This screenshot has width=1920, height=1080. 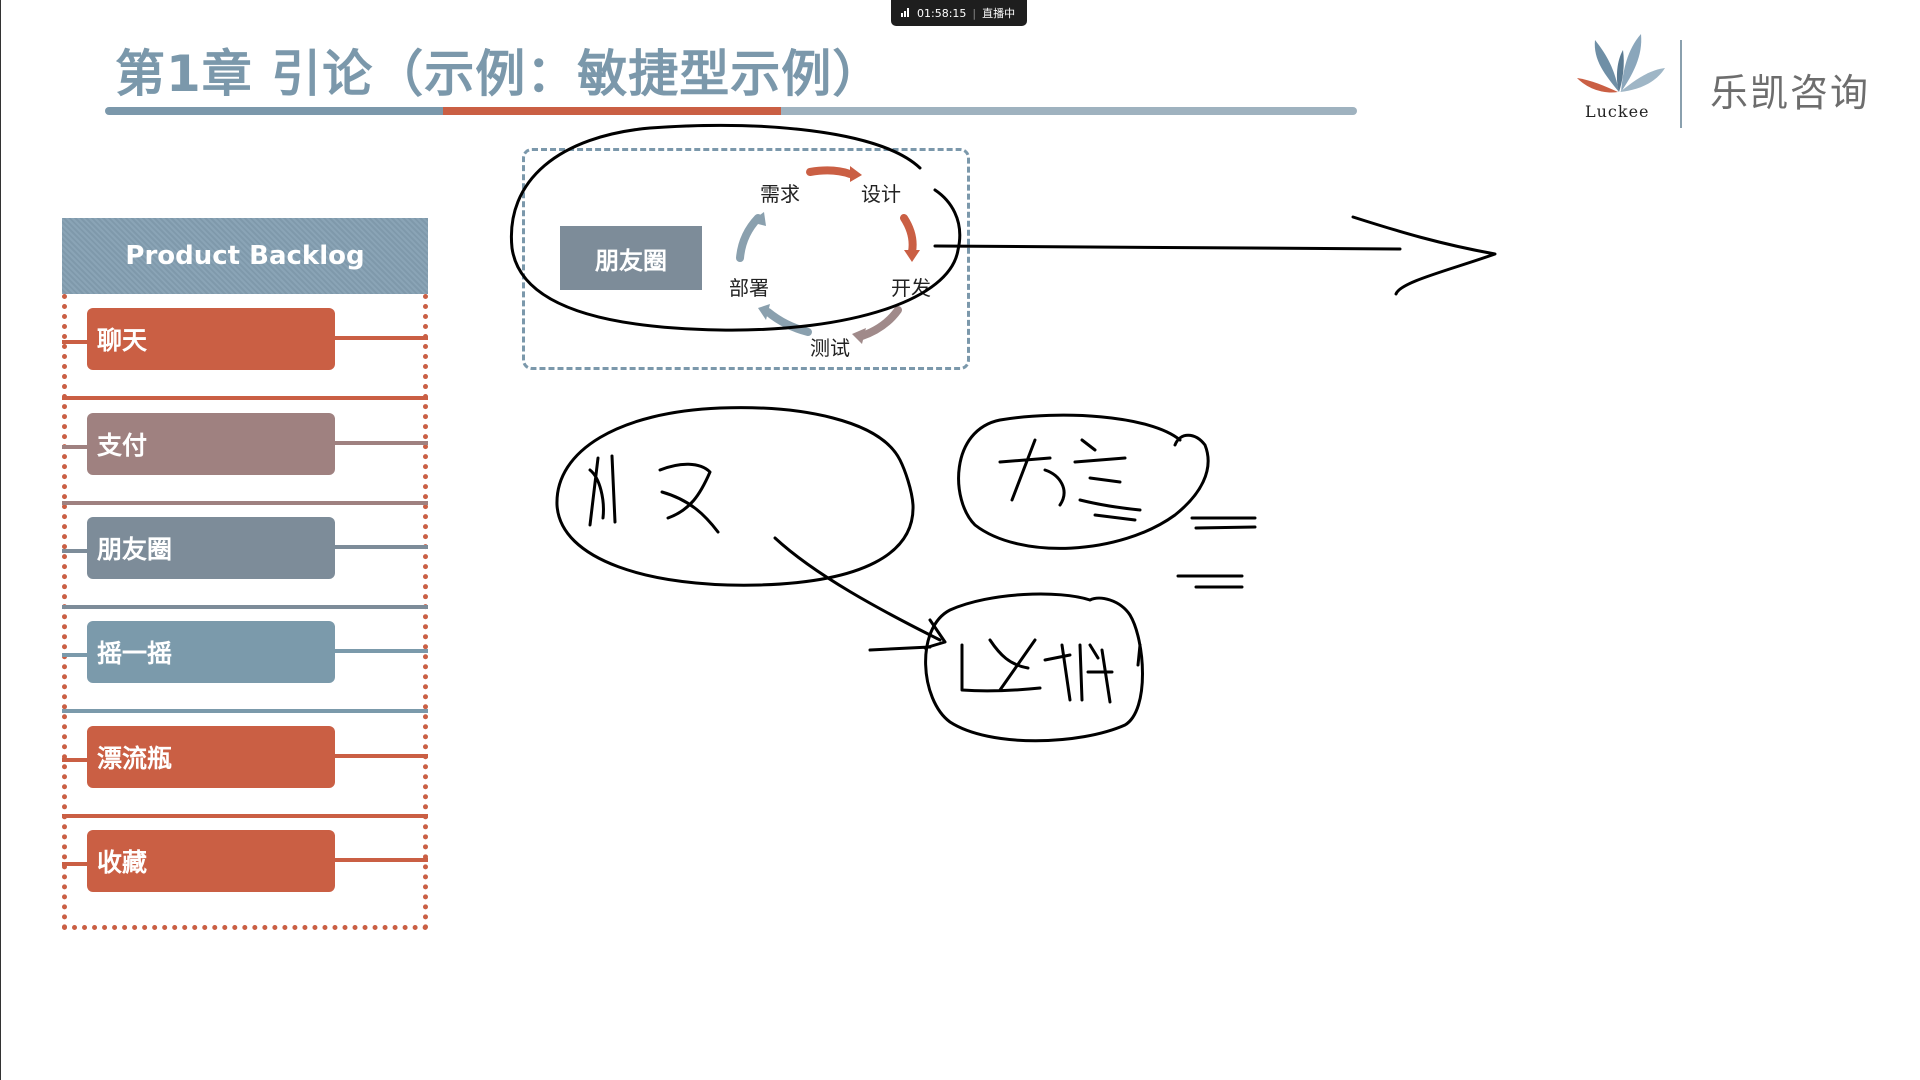 What do you see at coordinates (1681, 84) in the screenshot?
I see `logo-divider` at bounding box center [1681, 84].